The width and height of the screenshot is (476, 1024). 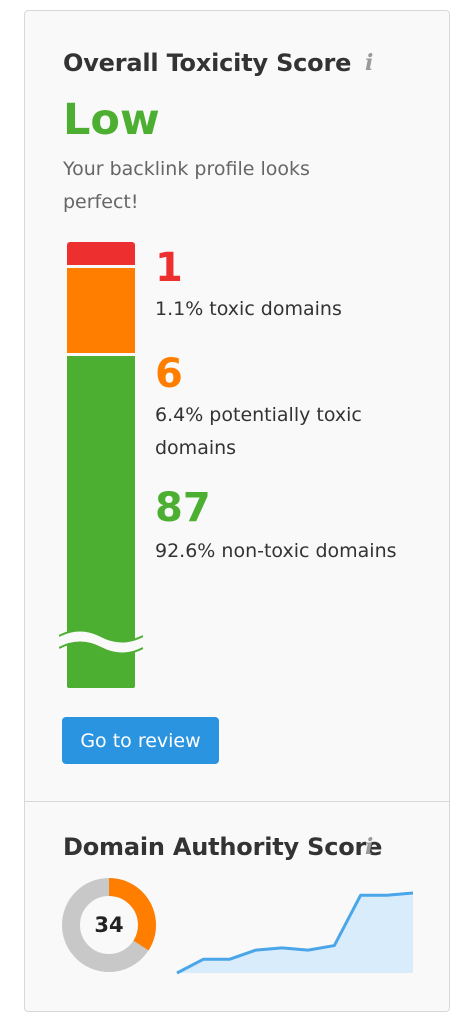 What do you see at coordinates (101, 642) in the screenshot?
I see `scale-break-icon` at bounding box center [101, 642].